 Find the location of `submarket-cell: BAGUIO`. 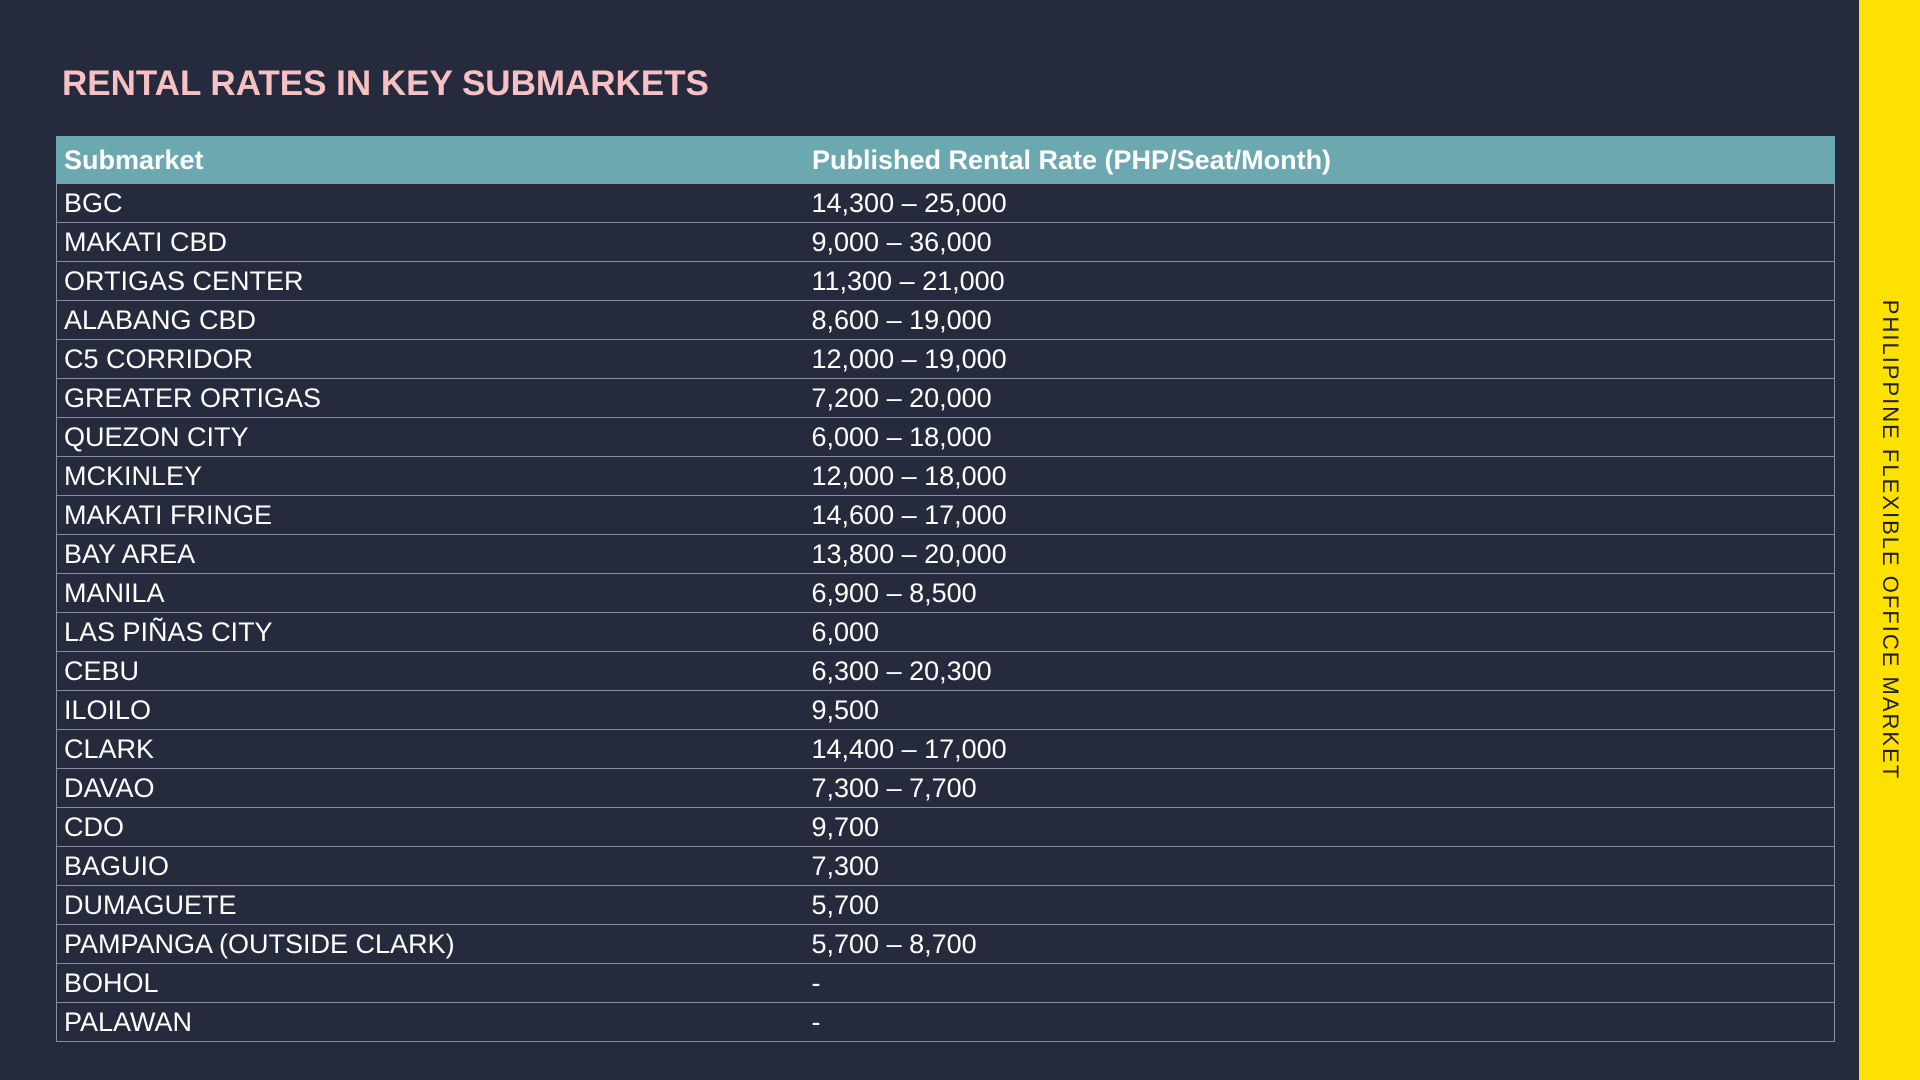

submarket-cell: BAGUIO is located at coordinates (430, 866).